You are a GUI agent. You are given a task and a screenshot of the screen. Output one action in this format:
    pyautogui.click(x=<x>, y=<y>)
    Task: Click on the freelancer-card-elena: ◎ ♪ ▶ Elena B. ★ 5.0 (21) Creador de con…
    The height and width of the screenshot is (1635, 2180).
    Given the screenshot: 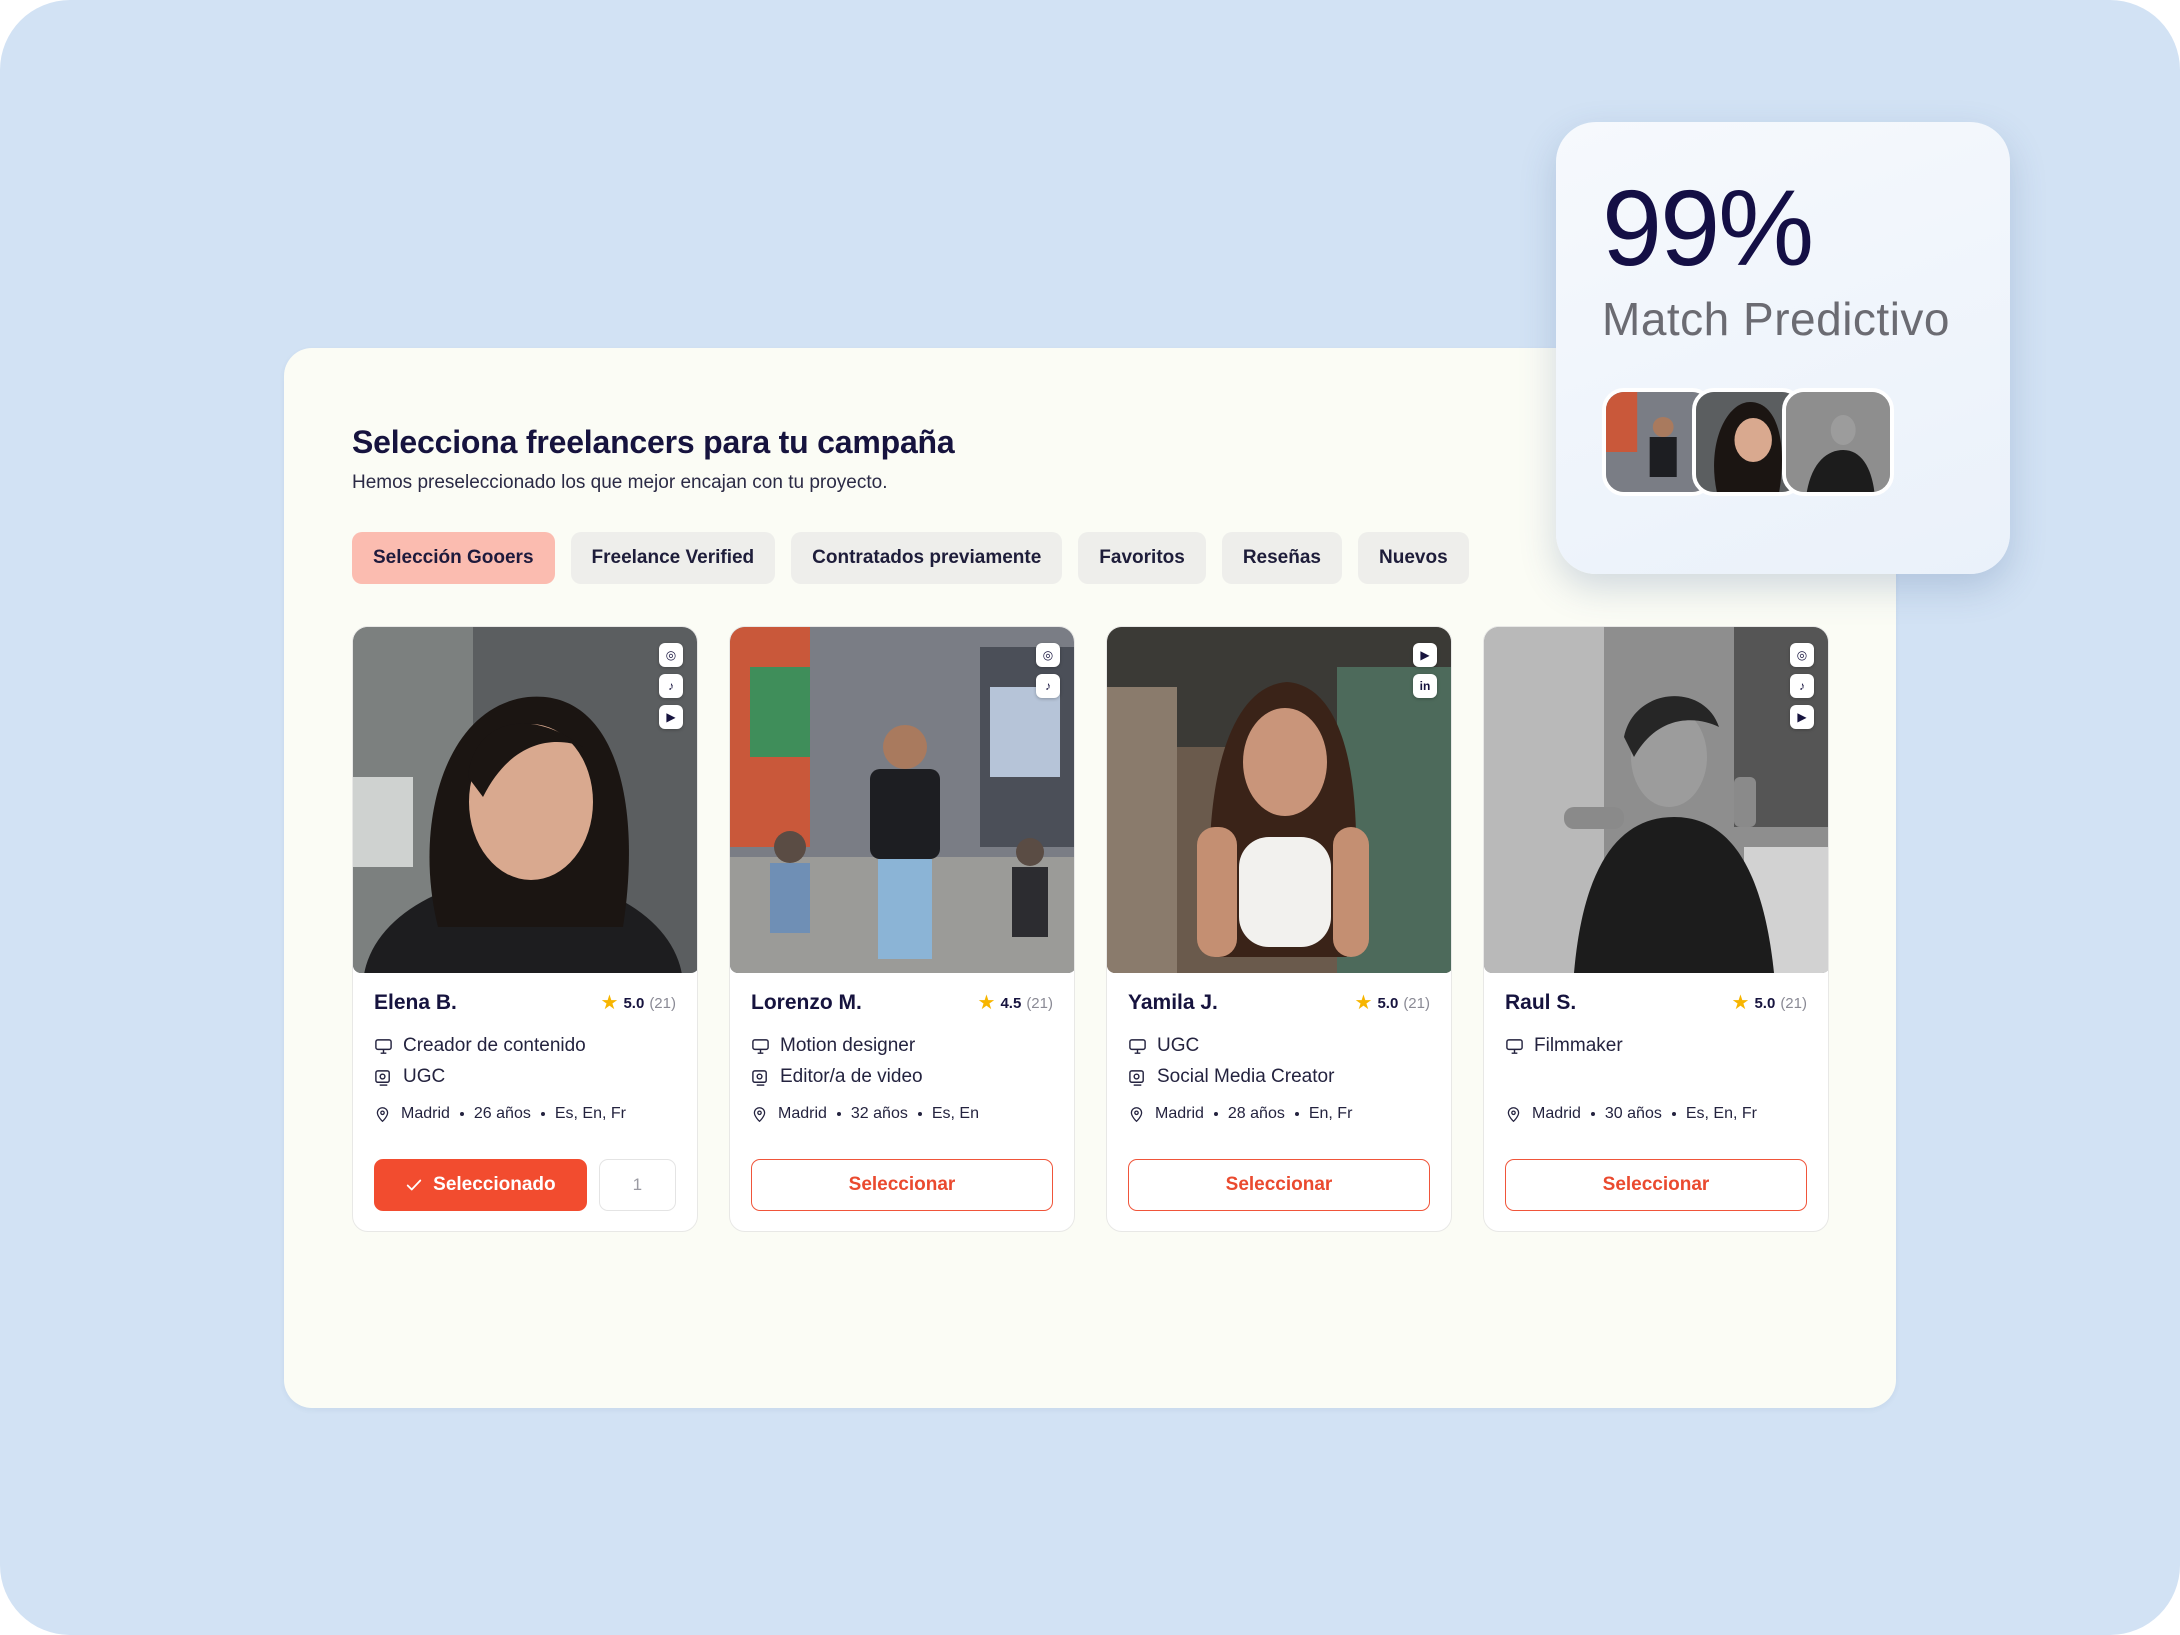 What is the action you would take?
    pyautogui.click(x=525, y=929)
    